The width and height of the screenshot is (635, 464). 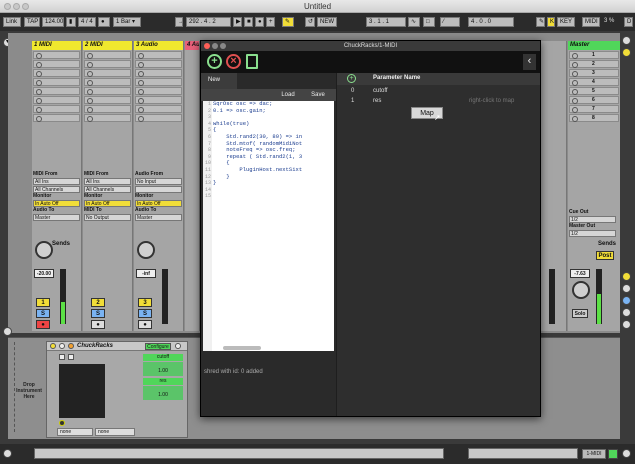 What do you see at coordinates (594, 73) in the screenshot?
I see `scene-slot: 3` at bounding box center [594, 73].